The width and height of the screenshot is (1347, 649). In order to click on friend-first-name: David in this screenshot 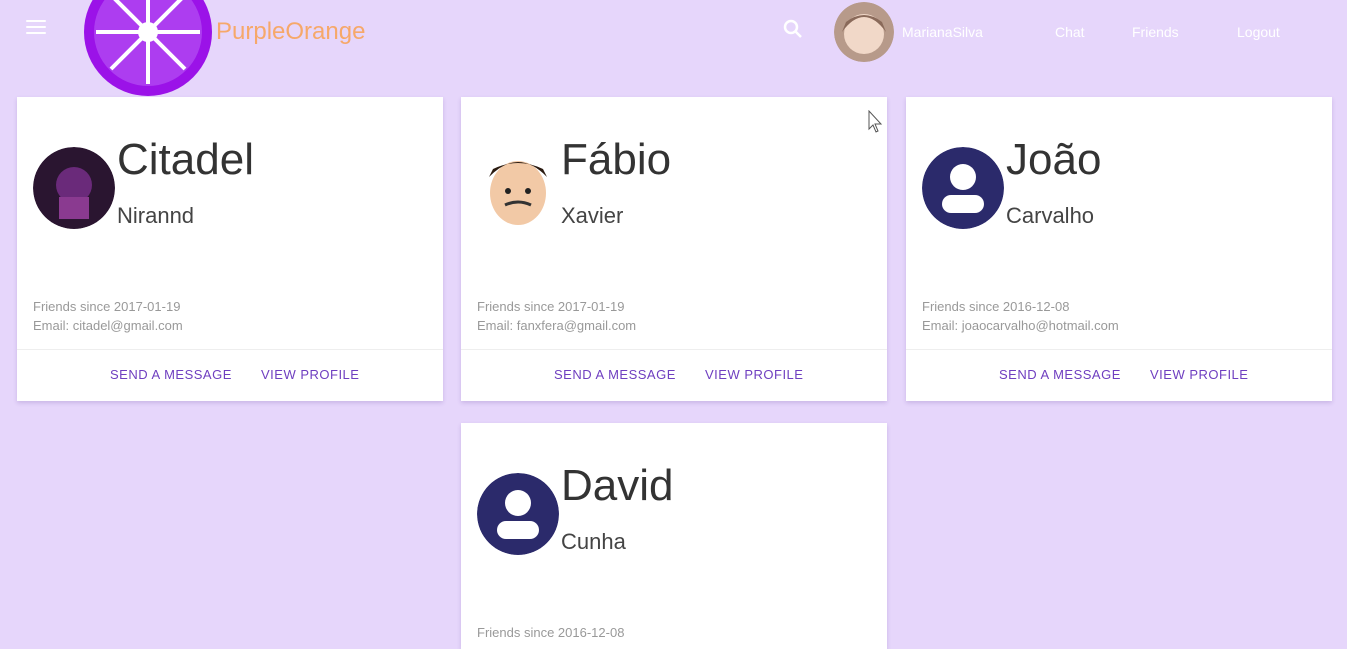, I will do `click(617, 485)`.